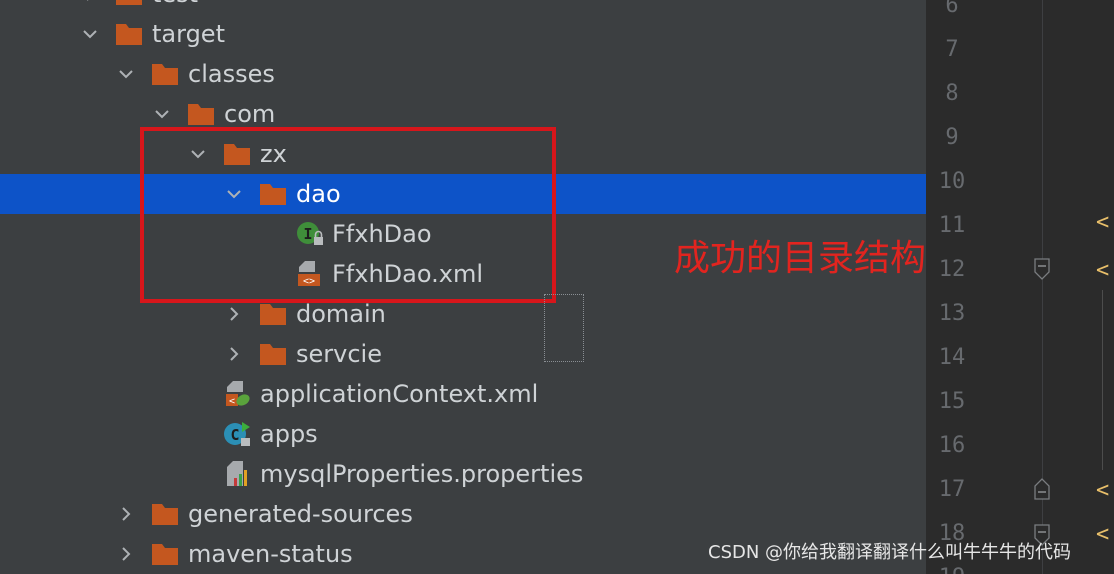  What do you see at coordinates (231, 74) in the screenshot?
I see `tree-item-label: classes` at bounding box center [231, 74].